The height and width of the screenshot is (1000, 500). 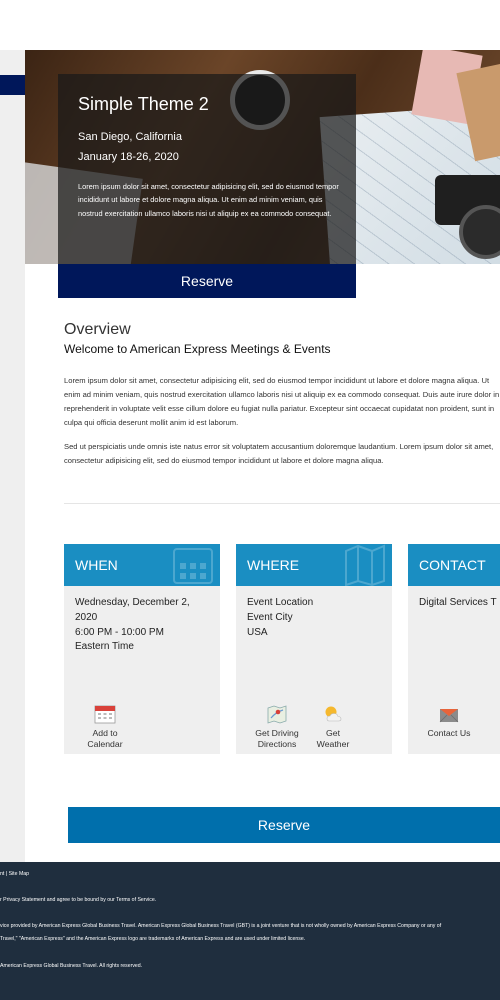 I want to click on where-city: Event City, so click(x=270, y=617).